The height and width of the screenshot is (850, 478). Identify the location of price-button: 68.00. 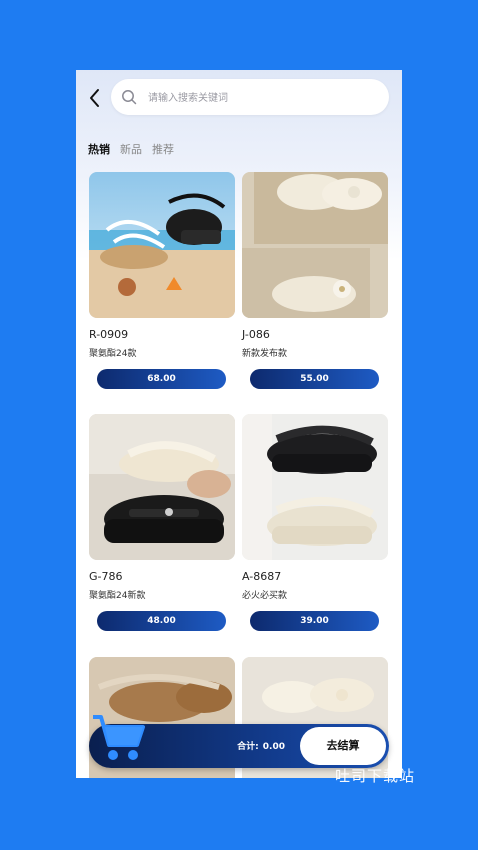
(161, 379).